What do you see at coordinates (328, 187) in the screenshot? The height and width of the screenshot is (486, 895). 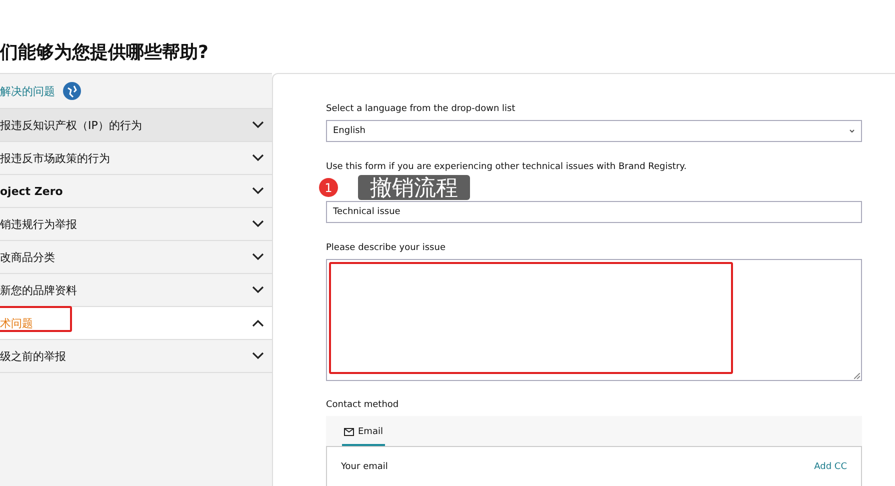 I see `step-badge: 1` at bounding box center [328, 187].